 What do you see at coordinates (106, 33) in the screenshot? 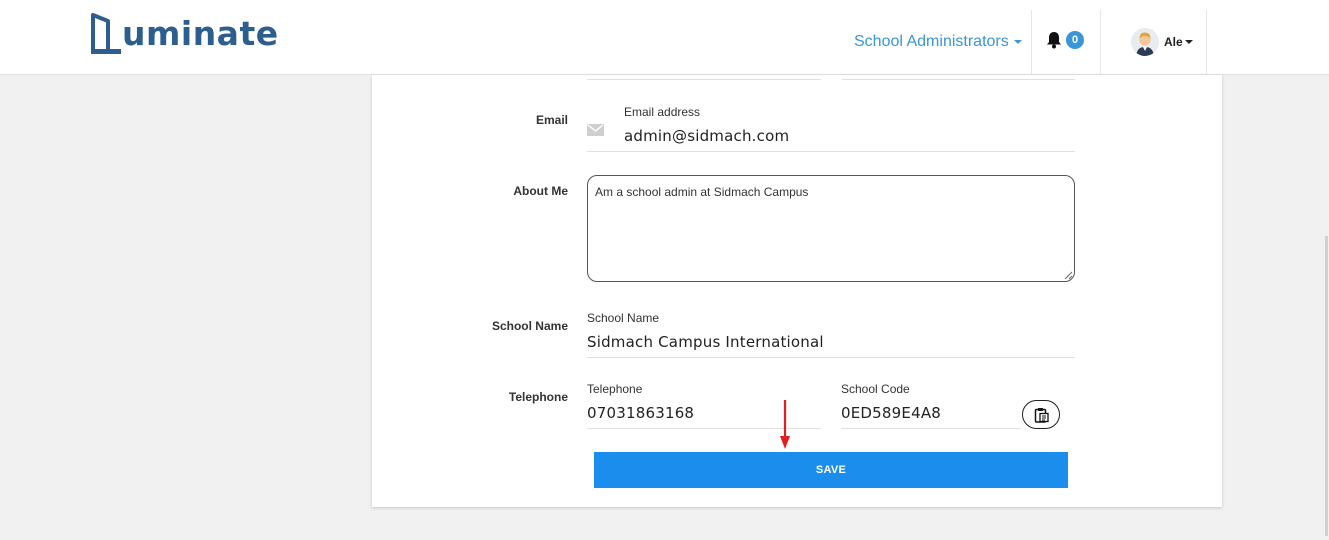
I see `luminate-logo-icon` at bounding box center [106, 33].